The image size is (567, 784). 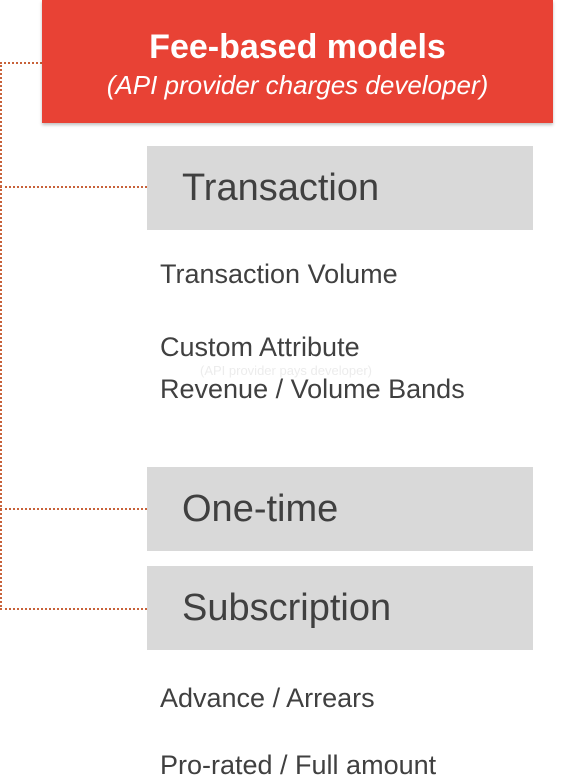 I want to click on category-transaction: Transaction, so click(x=340, y=188).